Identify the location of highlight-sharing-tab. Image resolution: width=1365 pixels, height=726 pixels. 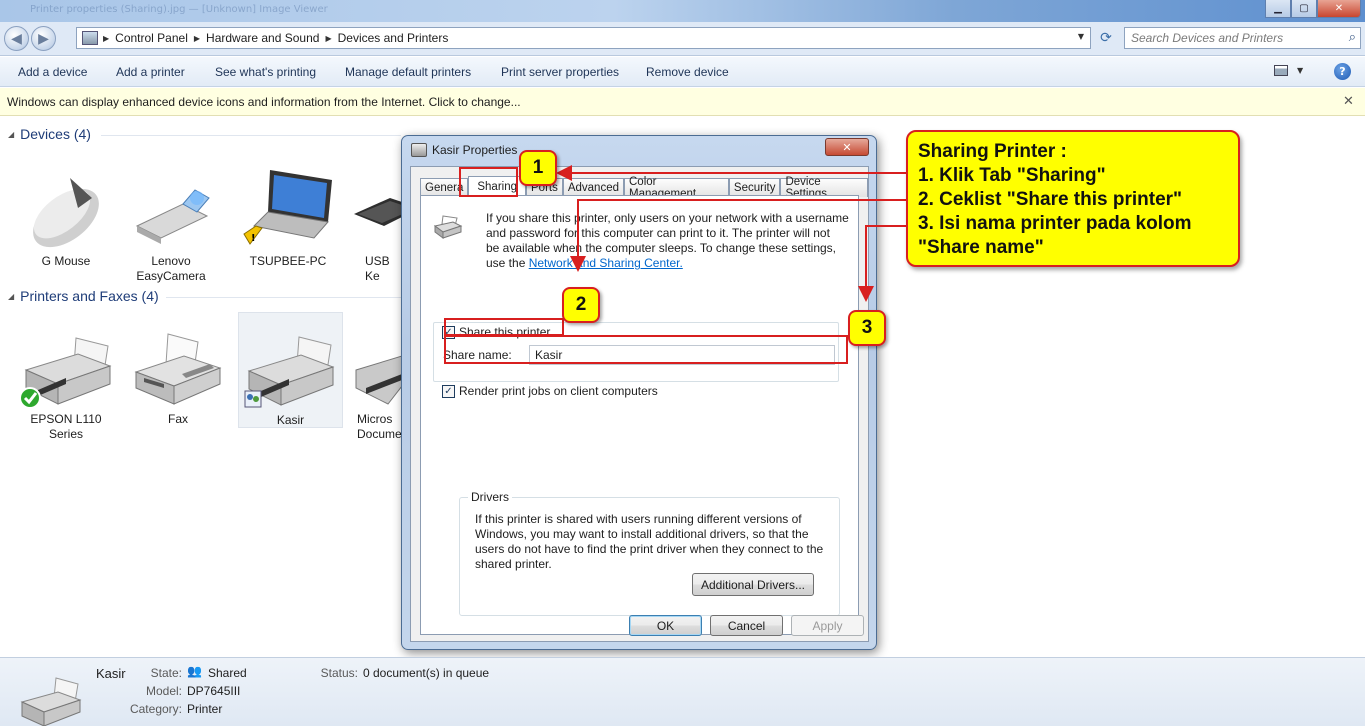
(488, 182).